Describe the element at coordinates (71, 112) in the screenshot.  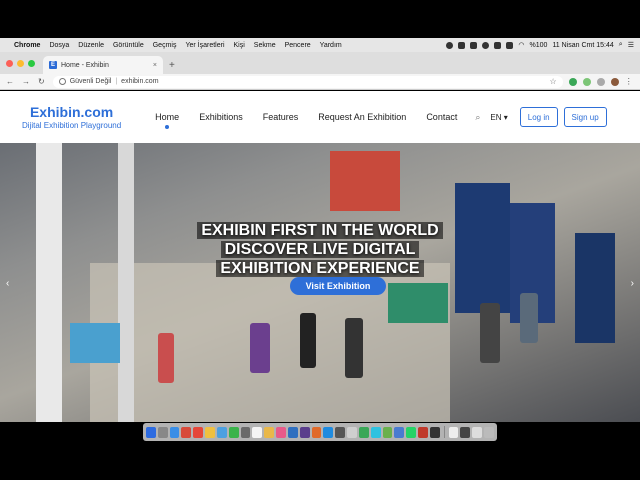
I see `logo-name: Exhibin.com` at that location.